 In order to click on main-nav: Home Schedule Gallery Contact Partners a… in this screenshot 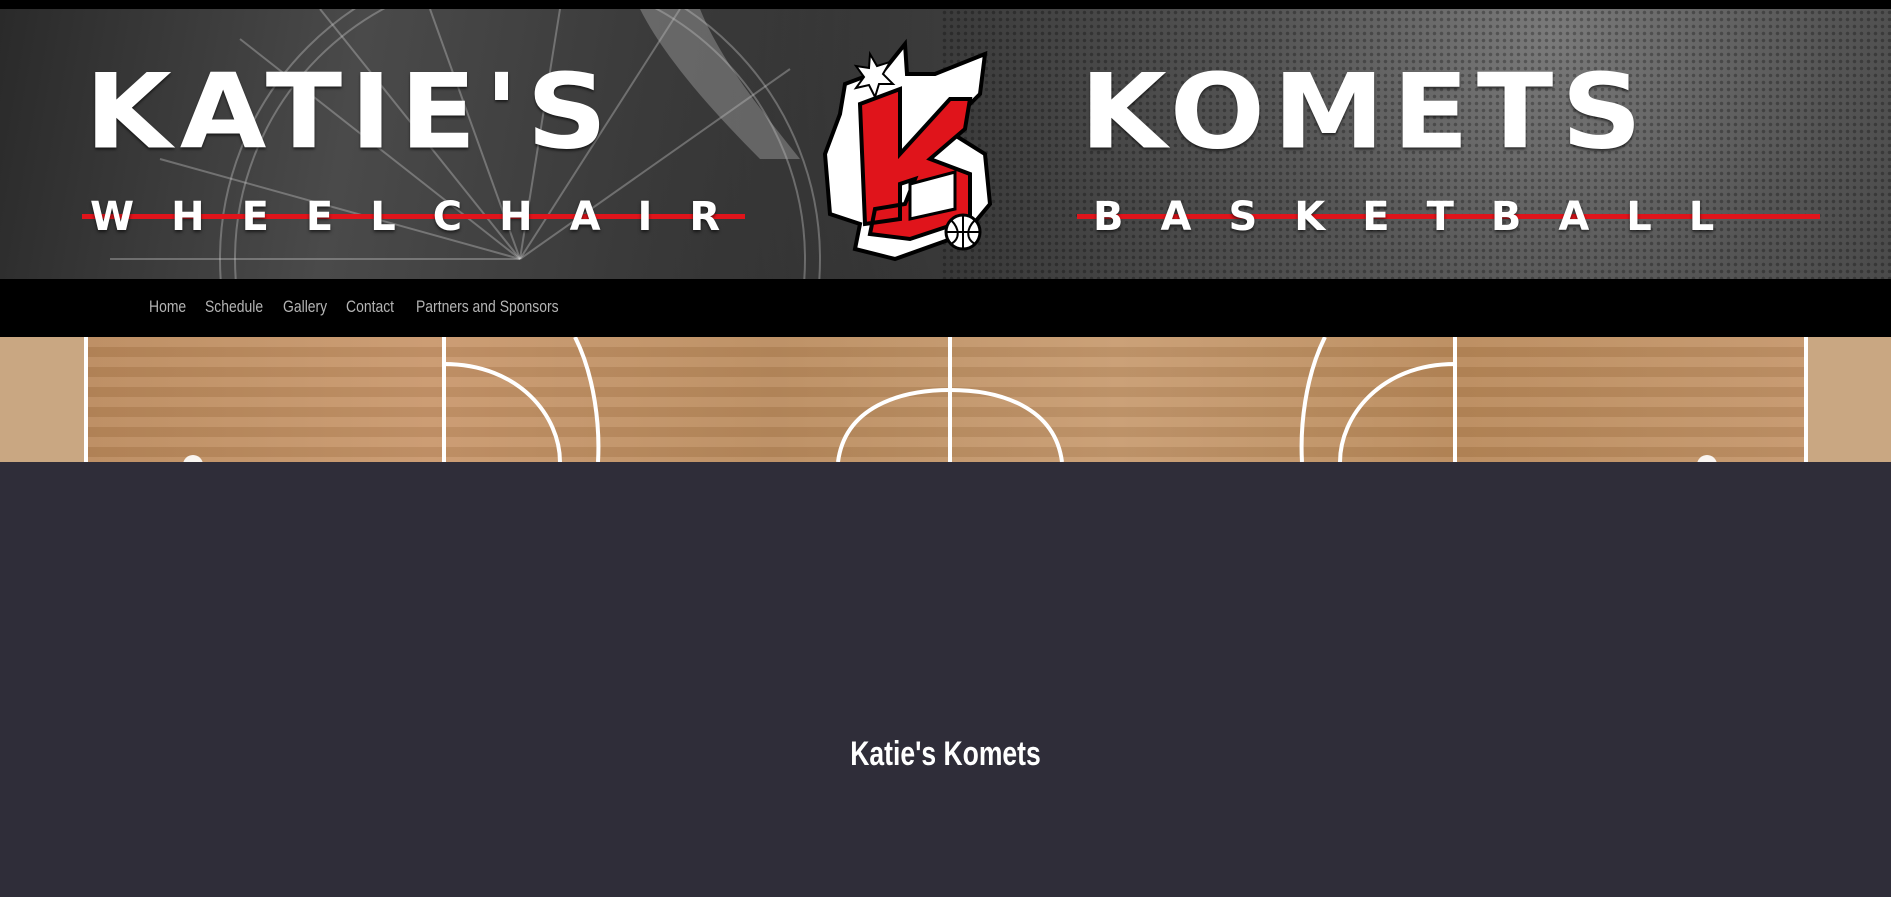, I will do `click(945, 308)`.